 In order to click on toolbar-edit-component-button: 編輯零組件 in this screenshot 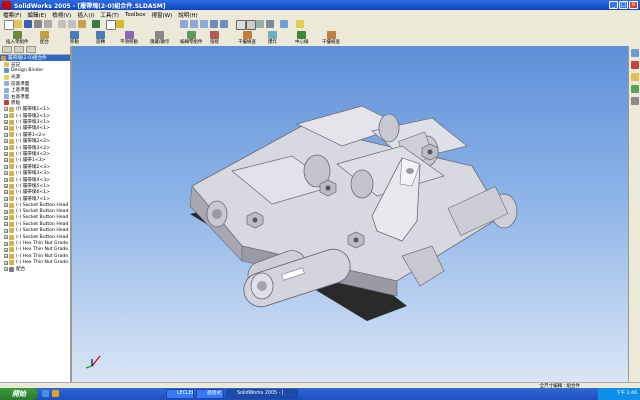, I will do `click(191, 38)`.